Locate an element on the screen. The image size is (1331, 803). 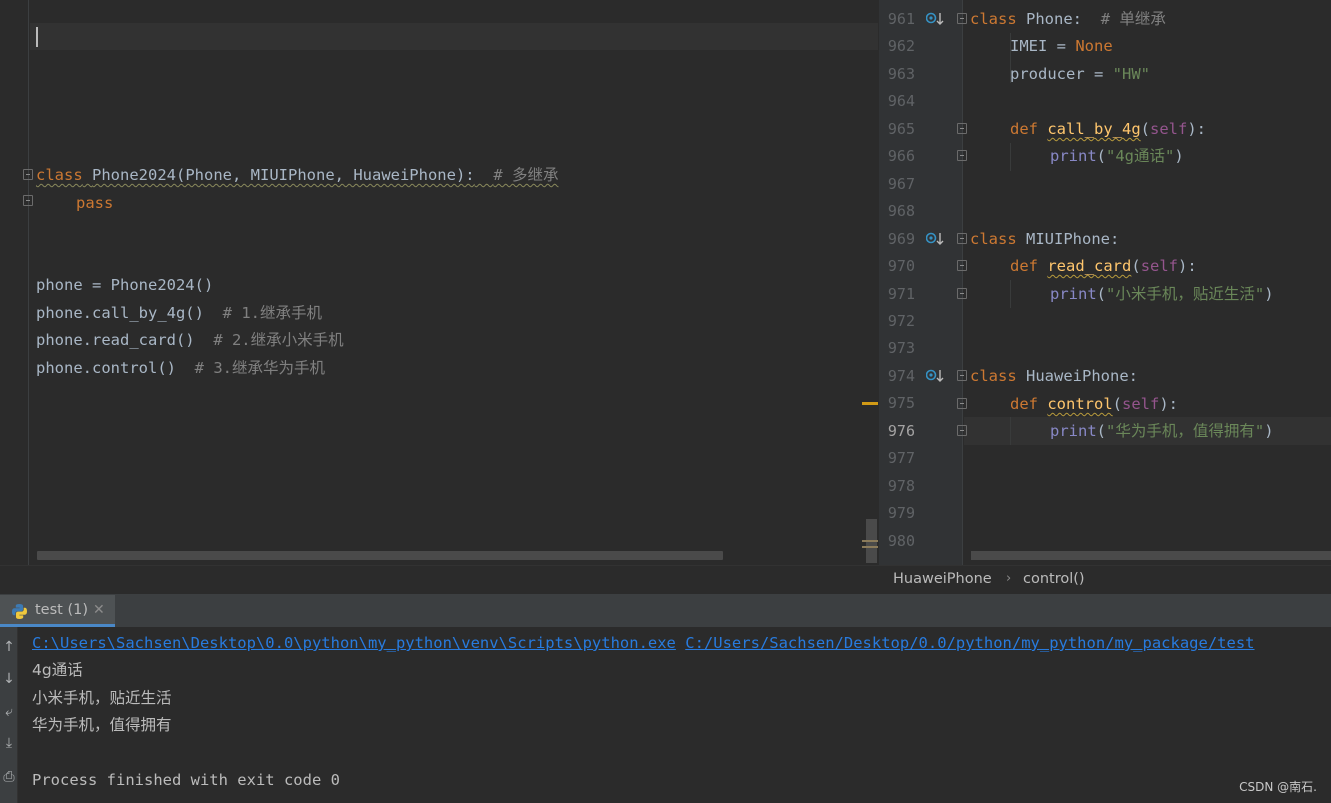
soft-wrap-icon: ⤶ is located at coordinates (9, 712).